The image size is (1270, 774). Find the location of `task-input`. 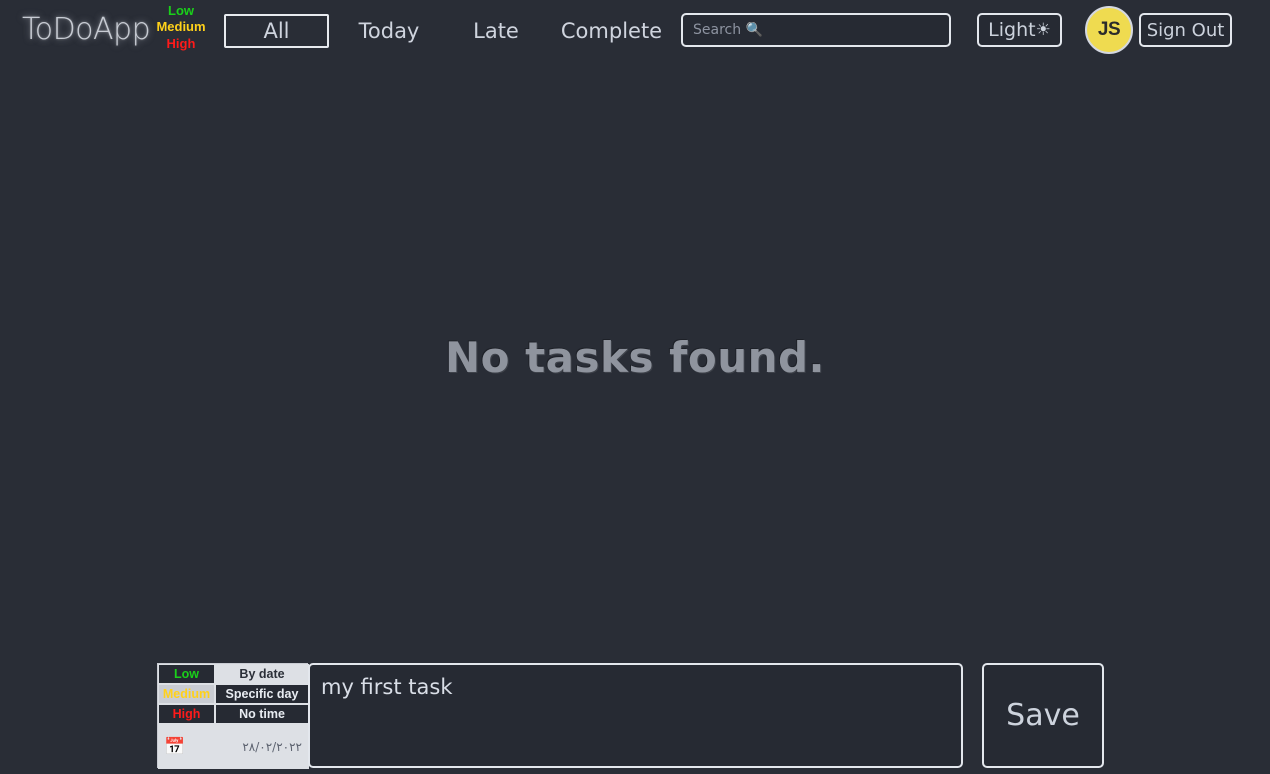

task-input is located at coordinates (635, 715).